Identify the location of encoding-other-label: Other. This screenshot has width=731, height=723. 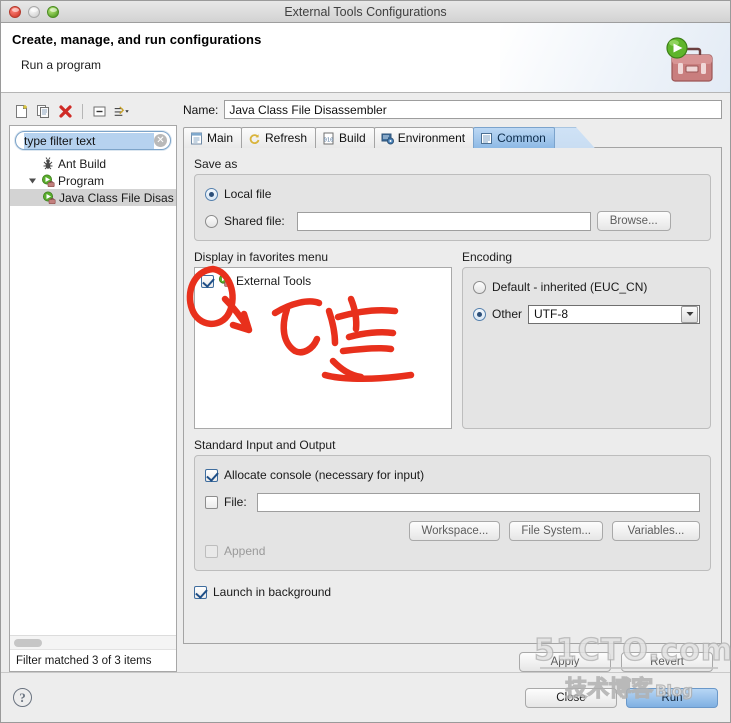
(507, 314).